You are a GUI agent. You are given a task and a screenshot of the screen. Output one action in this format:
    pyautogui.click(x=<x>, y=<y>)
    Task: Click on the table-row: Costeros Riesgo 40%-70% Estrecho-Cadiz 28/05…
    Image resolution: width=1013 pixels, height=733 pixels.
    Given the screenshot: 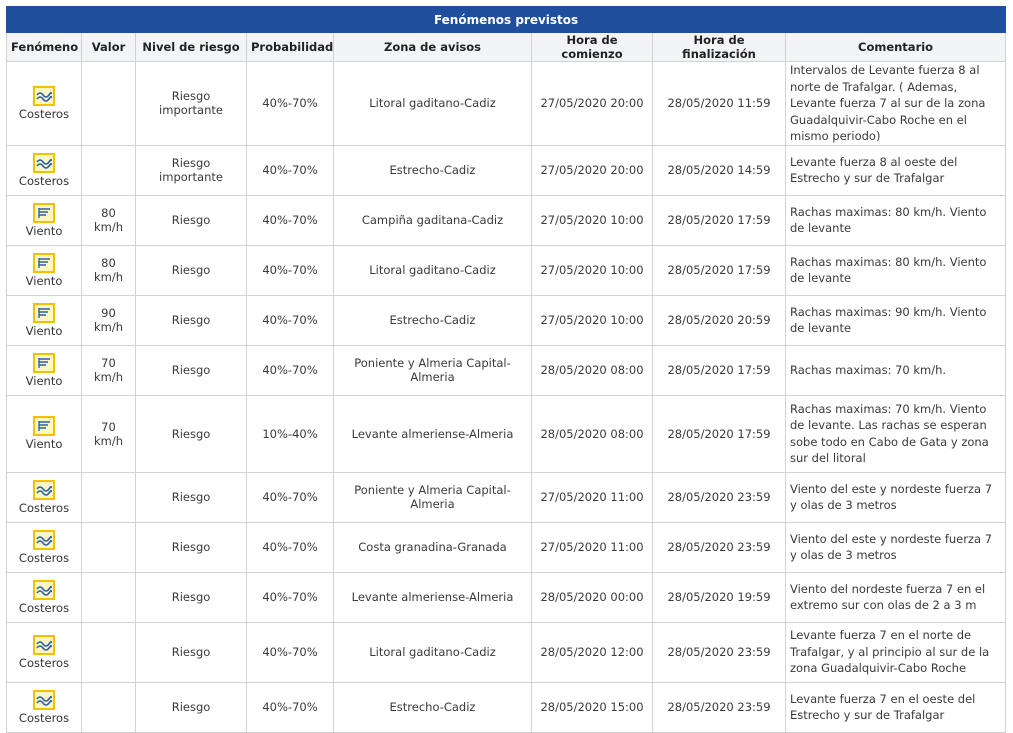 What is the action you would take?
    pyautogui.click(x=506, y=707)
    